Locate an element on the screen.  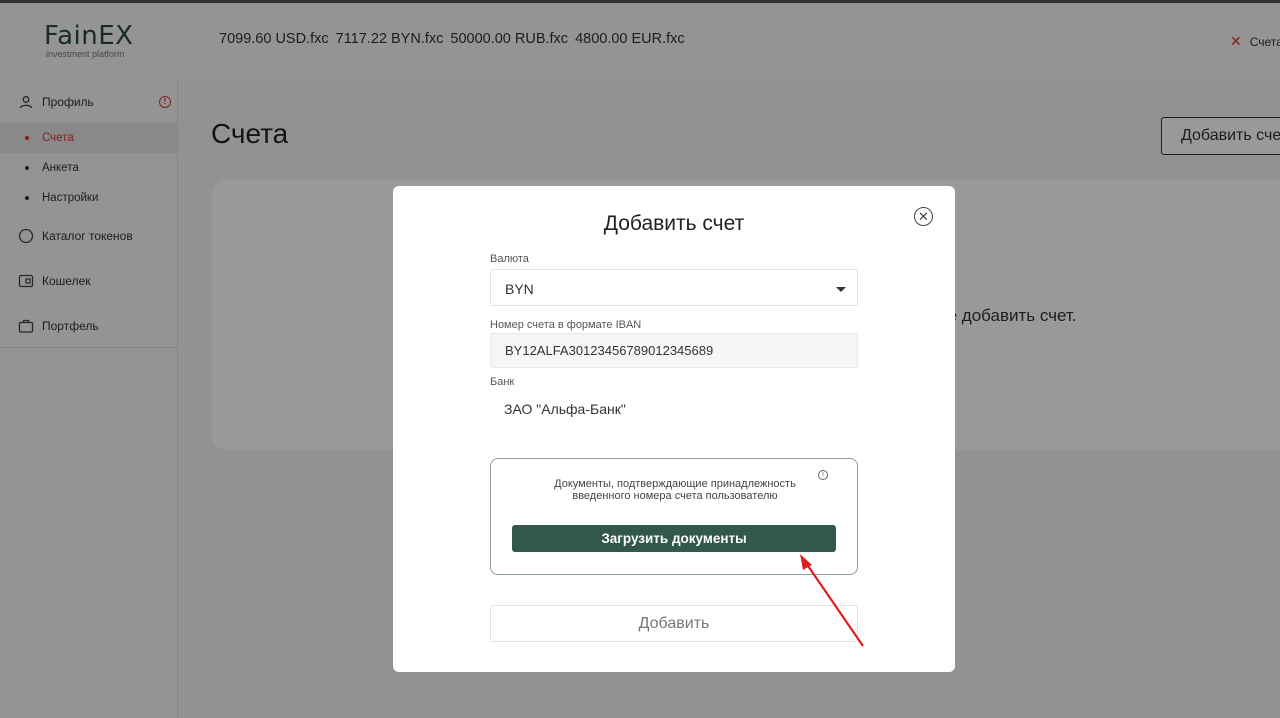
close-circle-icon: ✕ is located at coordinates (923, 216).